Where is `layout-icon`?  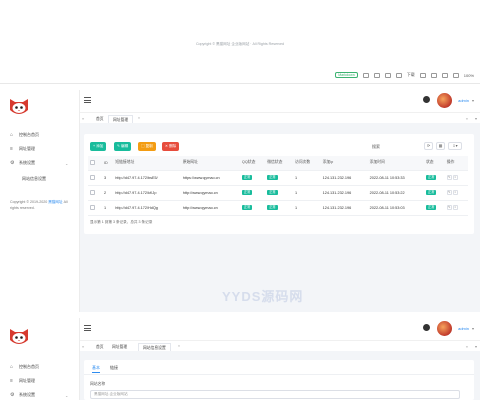 layout-icon is located at coordinates (365, 75).